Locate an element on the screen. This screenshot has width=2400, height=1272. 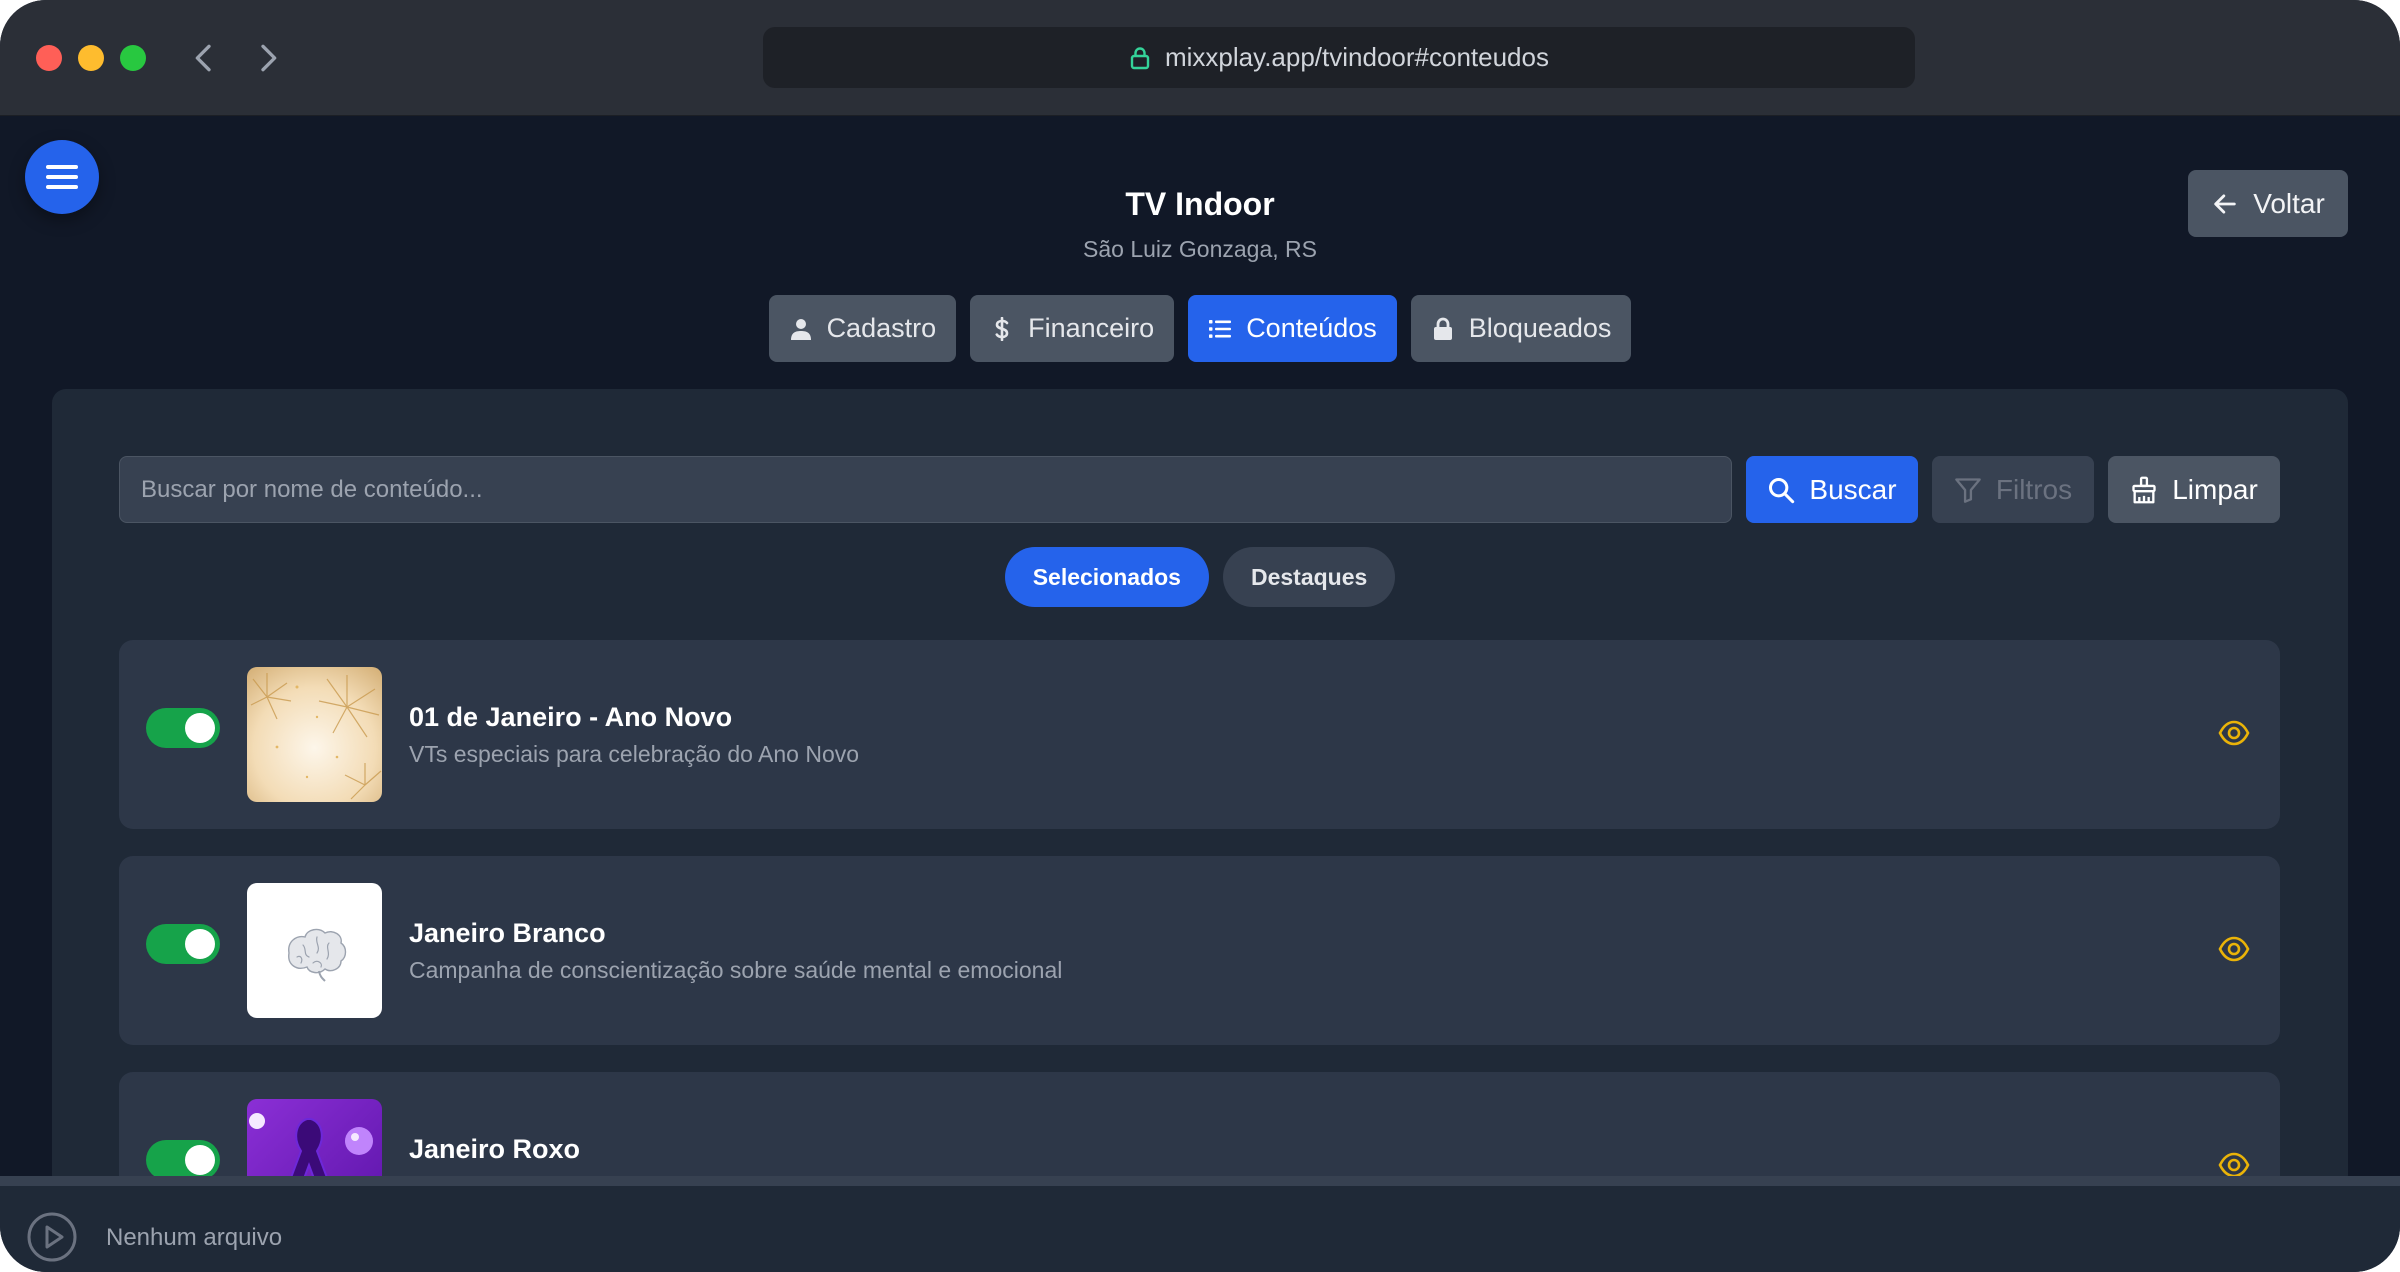
filter-icon is located at coordinates (1968, 490).